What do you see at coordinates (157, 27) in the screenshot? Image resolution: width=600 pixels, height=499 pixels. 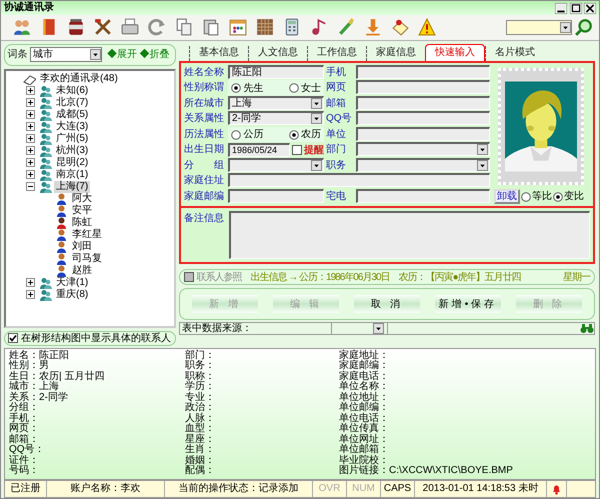 I see `redo-icon` at bounding box center [157, 27].